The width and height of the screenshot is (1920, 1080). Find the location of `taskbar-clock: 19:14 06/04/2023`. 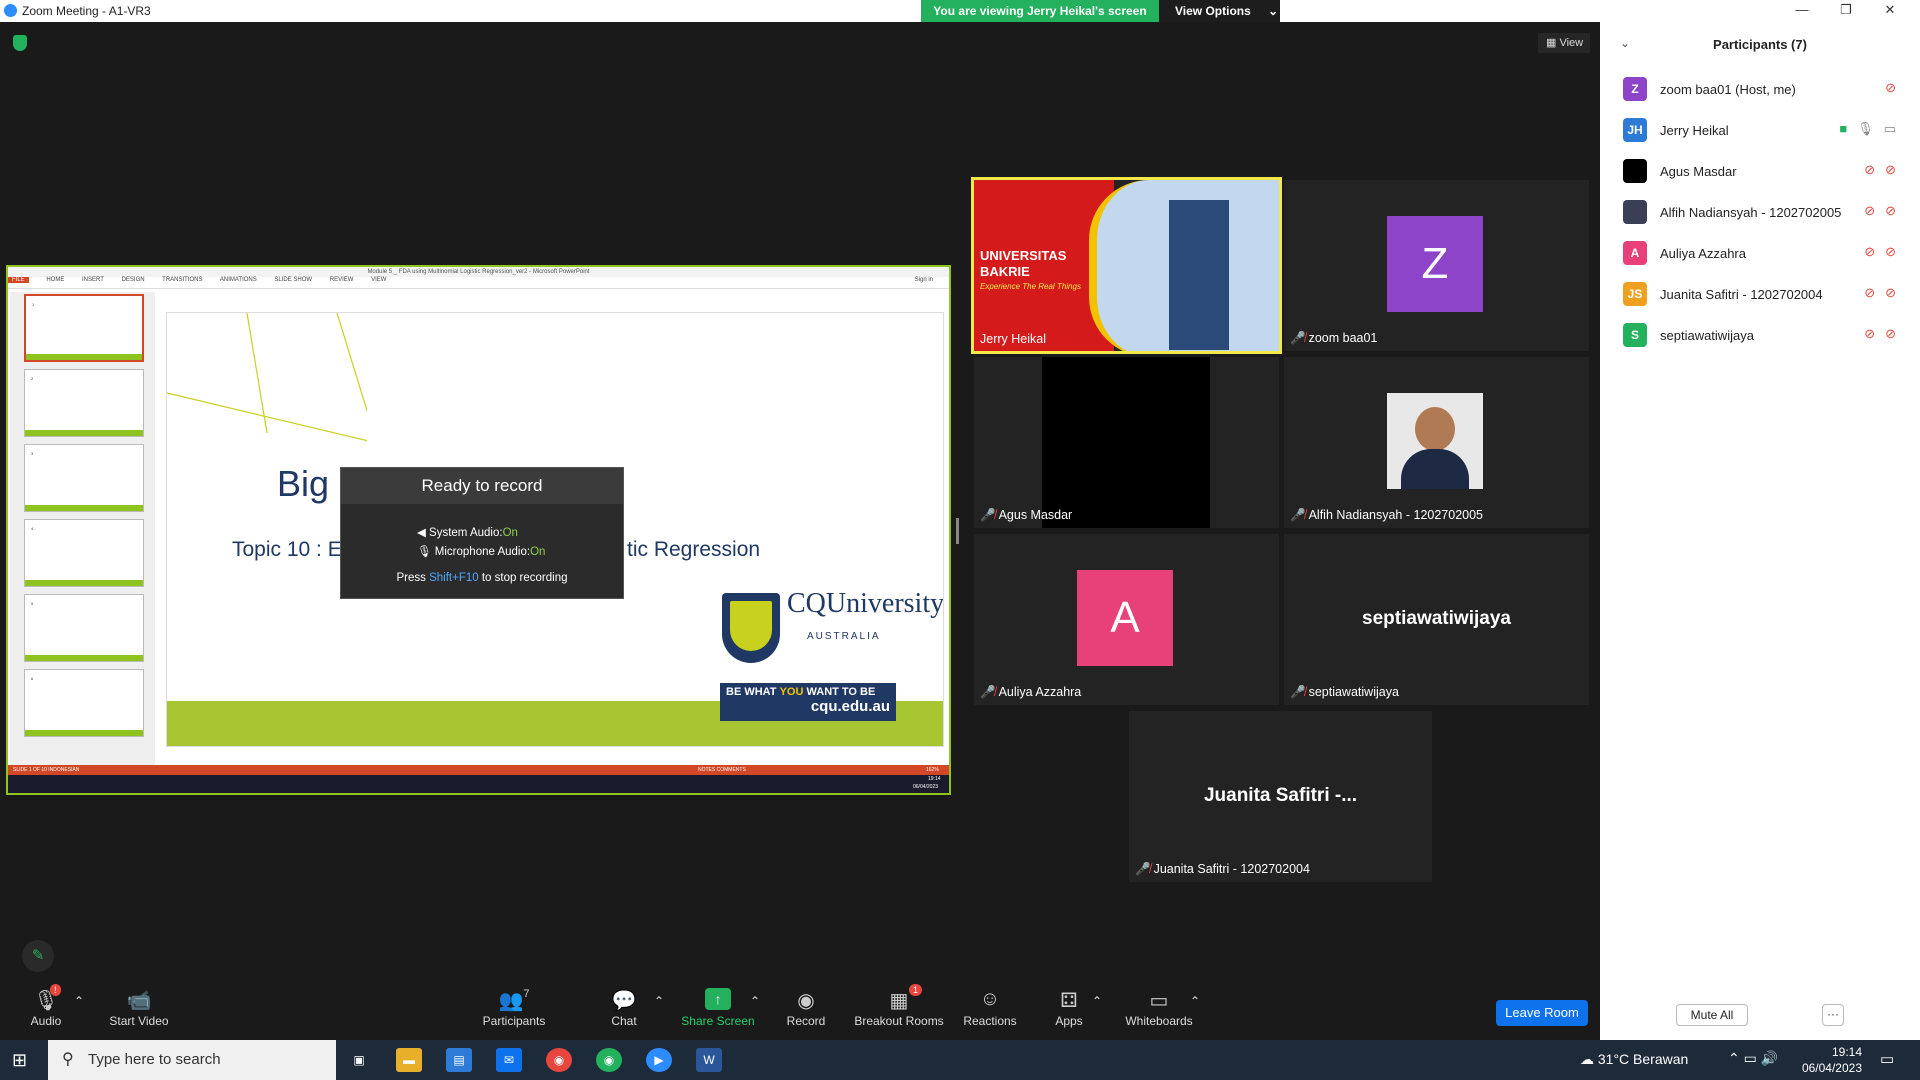

taskbar-clock: 19:14 06/04/2023 is located at coordinates (1831, 1060).